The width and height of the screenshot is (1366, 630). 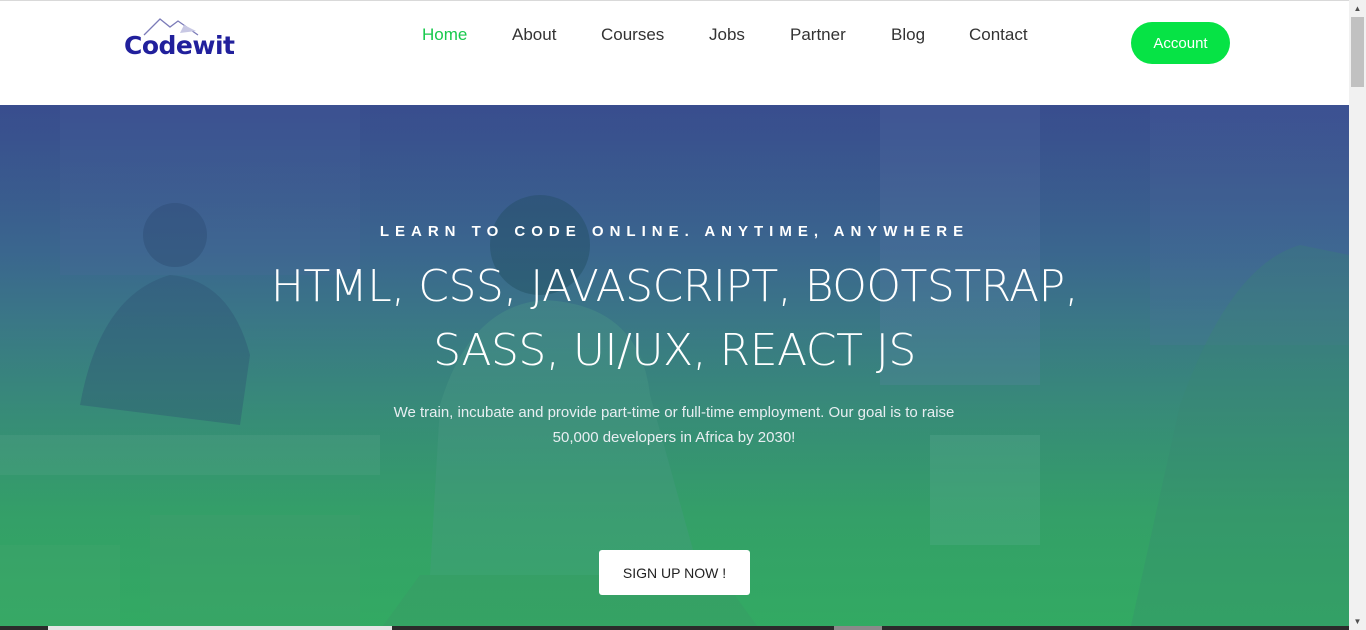 What do you see at coordinates (674, 628) in the screenshot?
I see `bottom-edge` at bounding box center [674, 628].